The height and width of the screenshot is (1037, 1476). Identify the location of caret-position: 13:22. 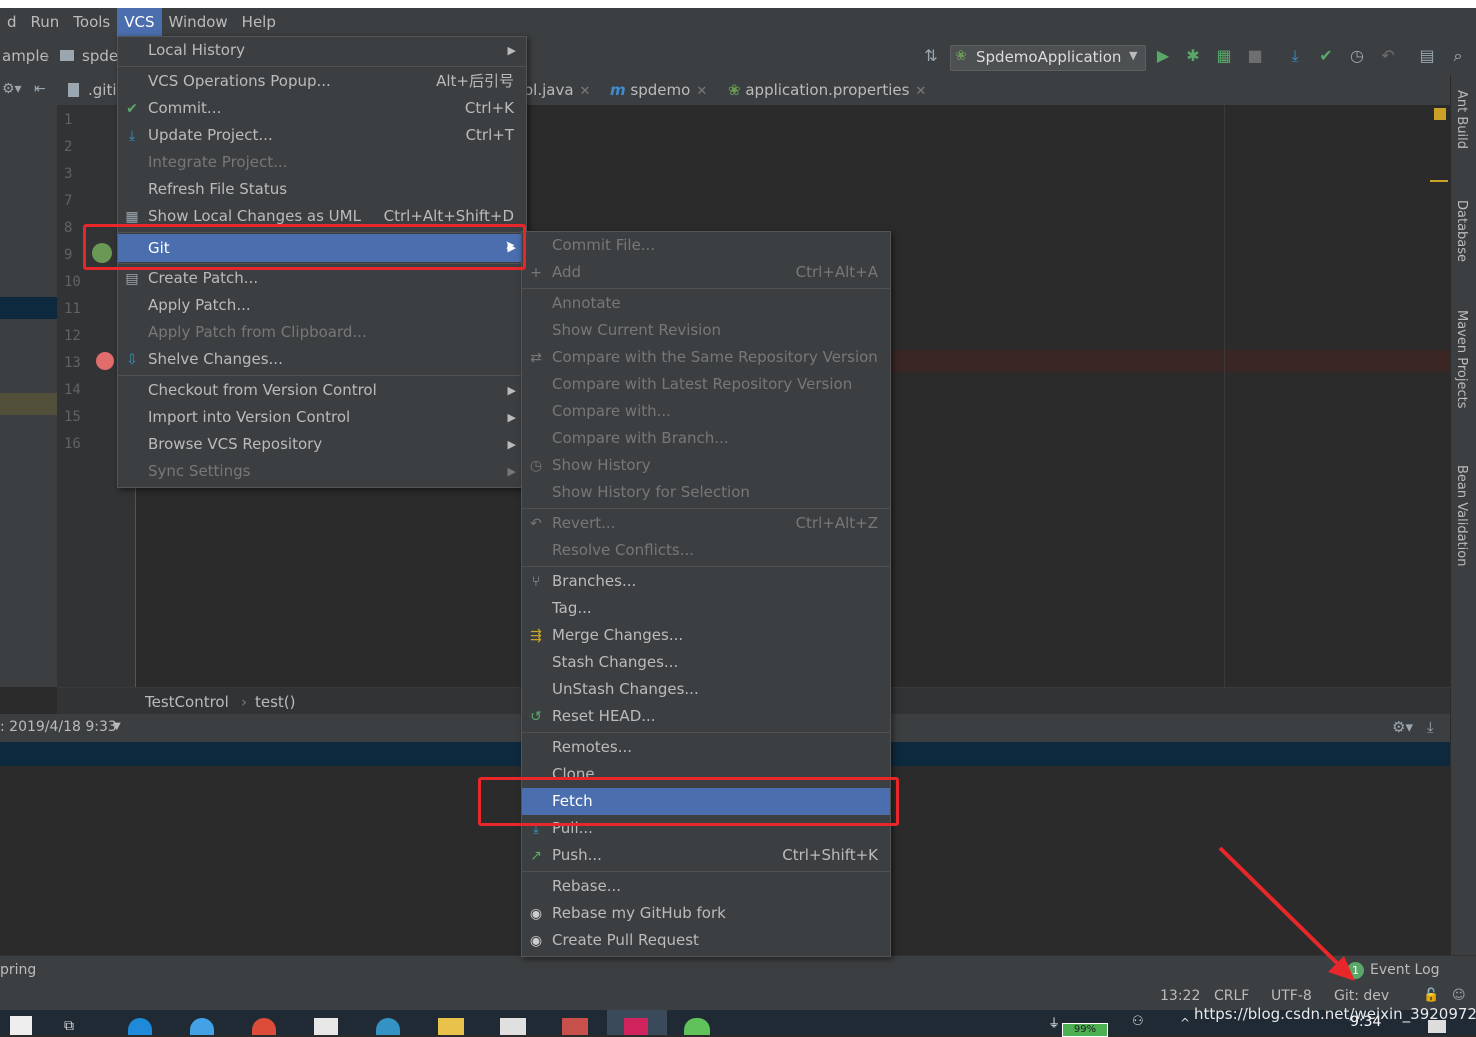
(1180, 996).